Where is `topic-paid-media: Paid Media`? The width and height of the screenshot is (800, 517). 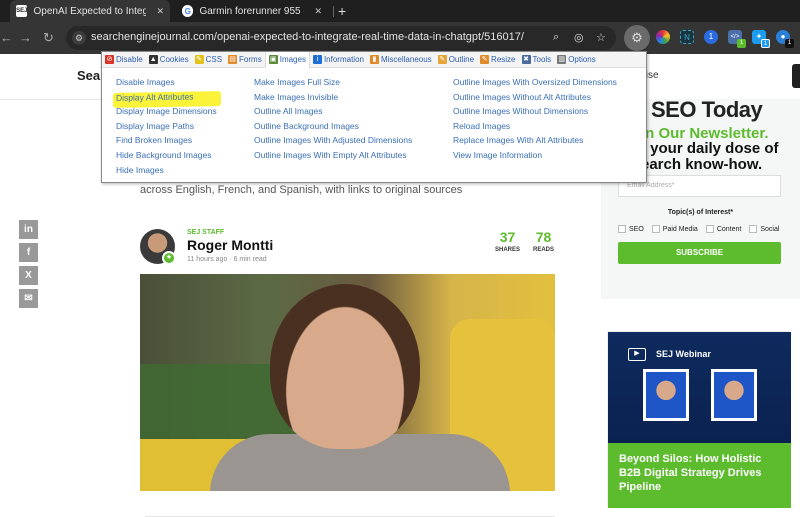 topic-paid-media: Paid Media is located at coordinates (674, 229).